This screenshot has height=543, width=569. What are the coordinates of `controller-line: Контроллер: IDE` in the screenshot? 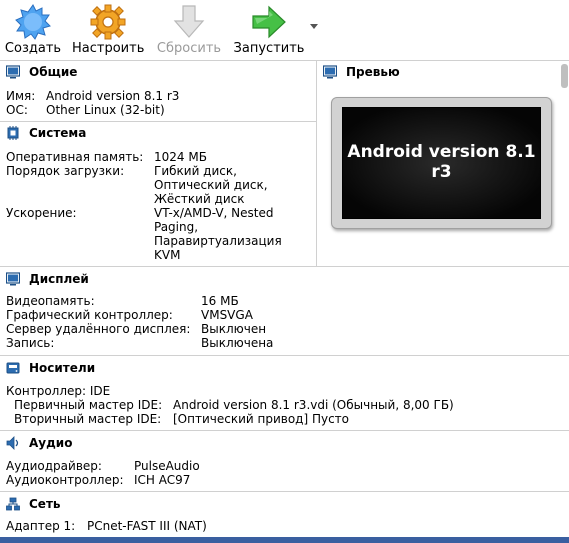 It's located at (58, 391).